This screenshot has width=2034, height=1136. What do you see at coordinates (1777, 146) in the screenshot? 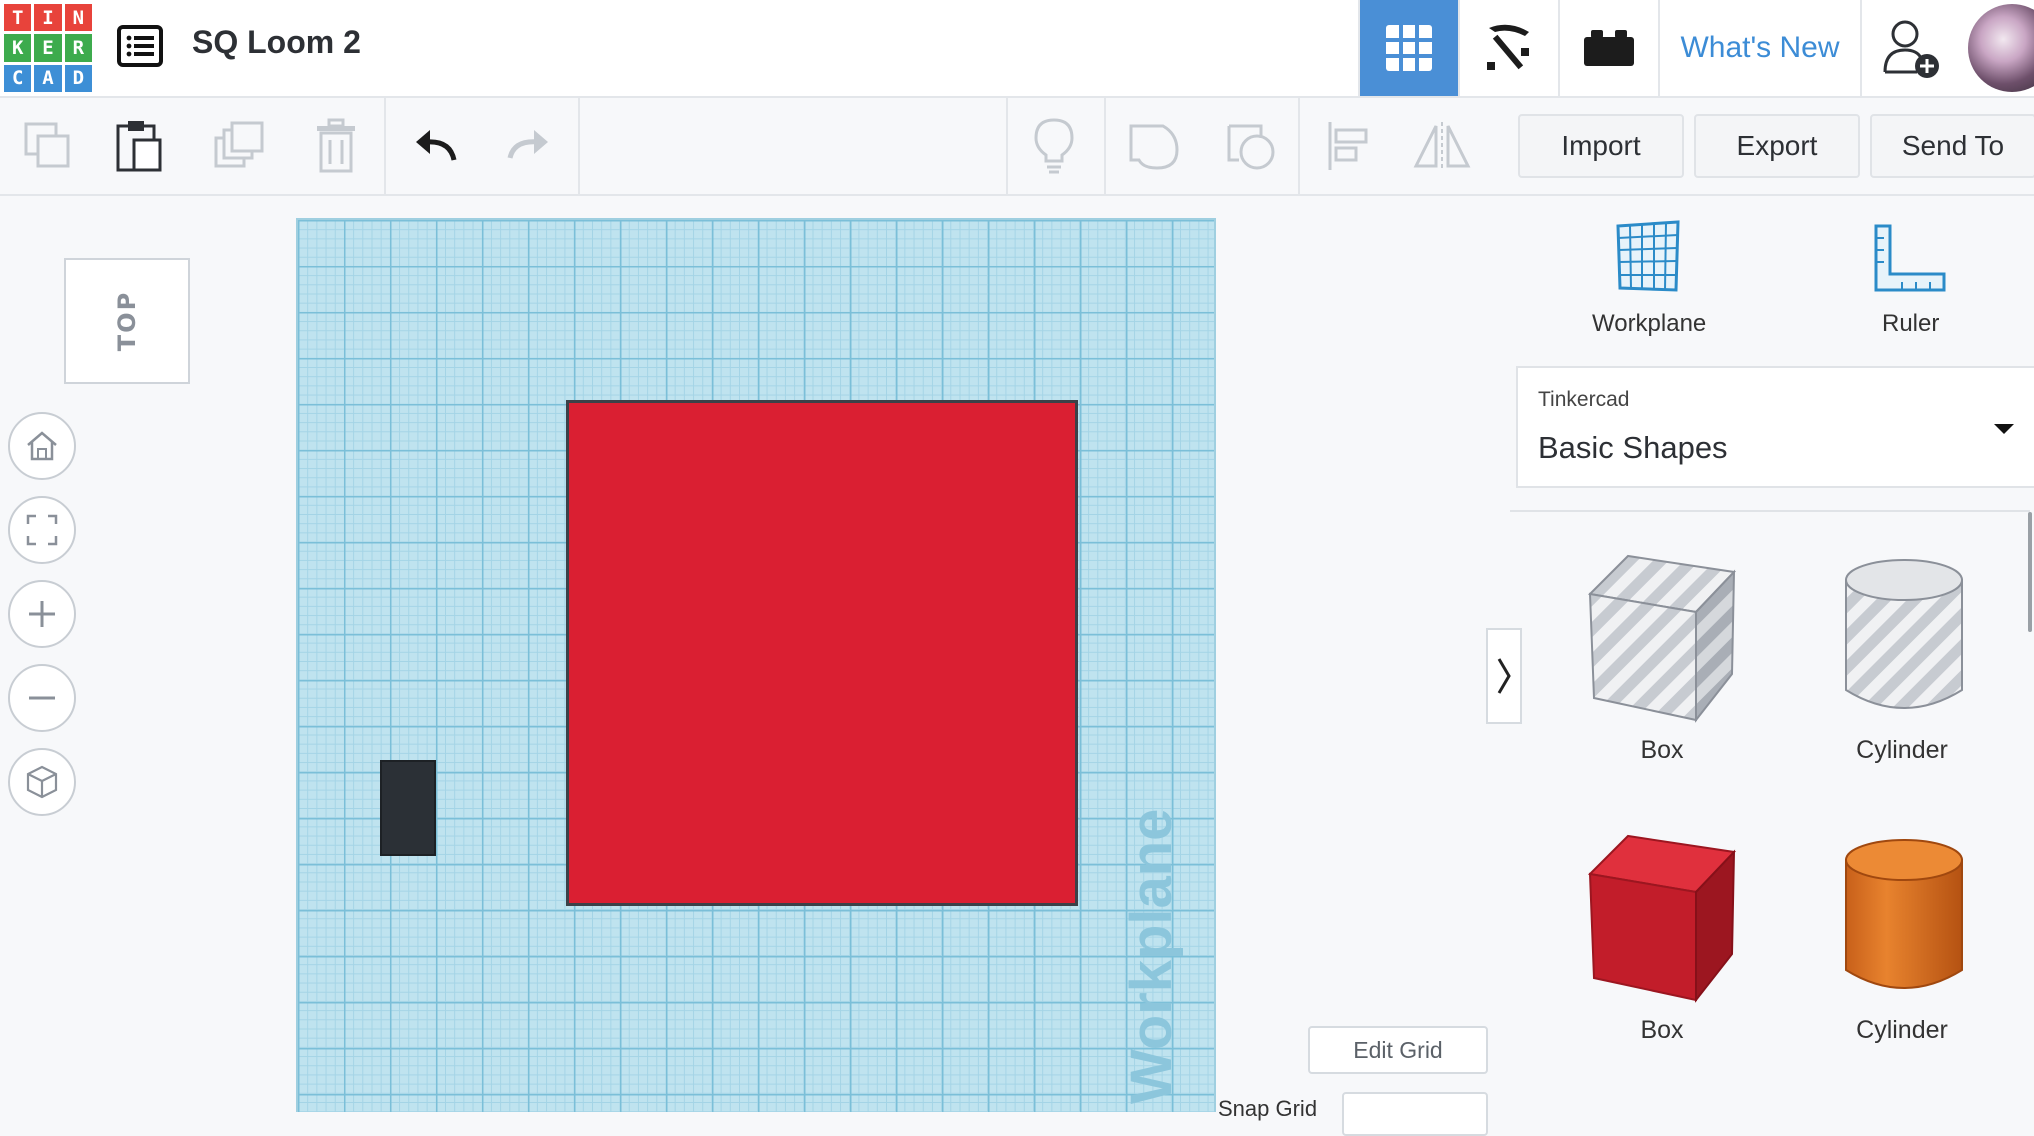
I see `export-button: Export` at bounding box center [1777, 146].